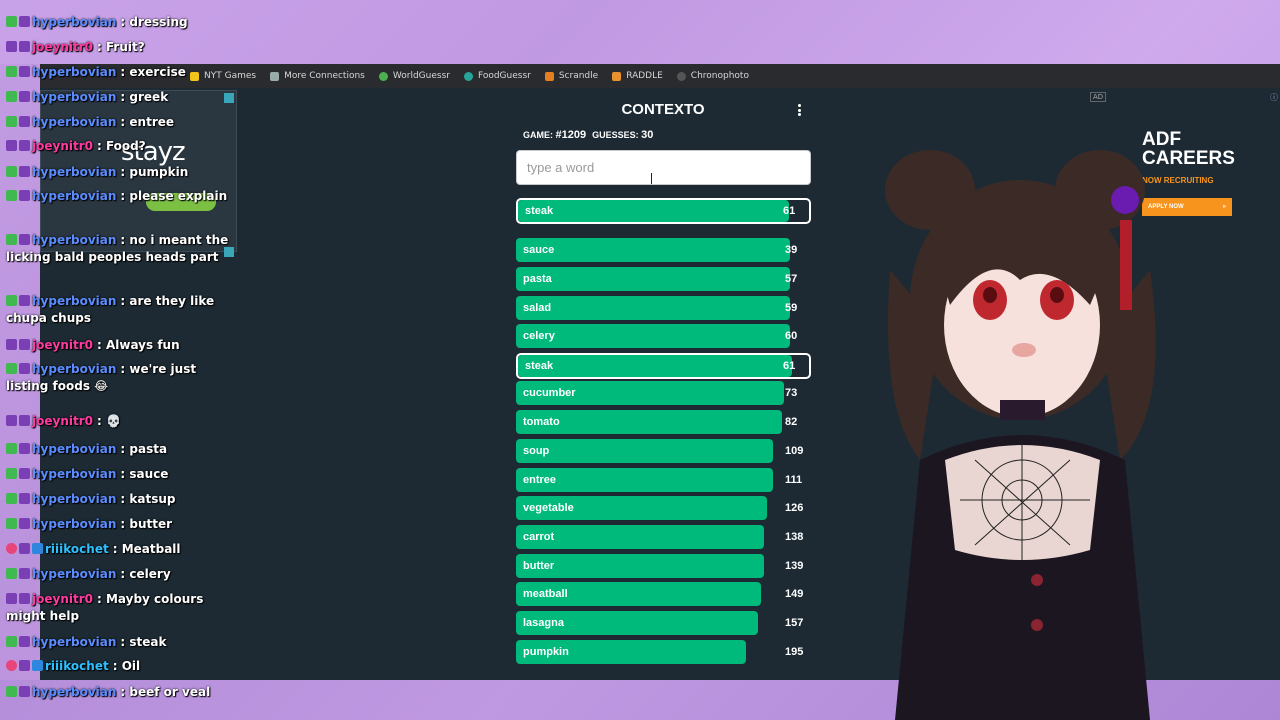 The image size is (1280, 720). What do you see at coordinates (791, 422) in the screenshot?
I see `guess-distance: 82` at bounding box center [791, 422].